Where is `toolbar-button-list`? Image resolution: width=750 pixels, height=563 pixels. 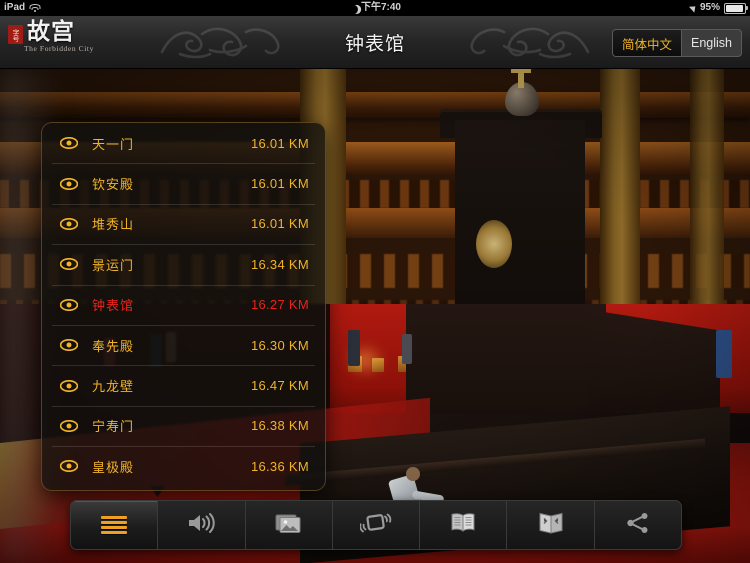
toolbar-button-list is located at coordinates (114, 525).